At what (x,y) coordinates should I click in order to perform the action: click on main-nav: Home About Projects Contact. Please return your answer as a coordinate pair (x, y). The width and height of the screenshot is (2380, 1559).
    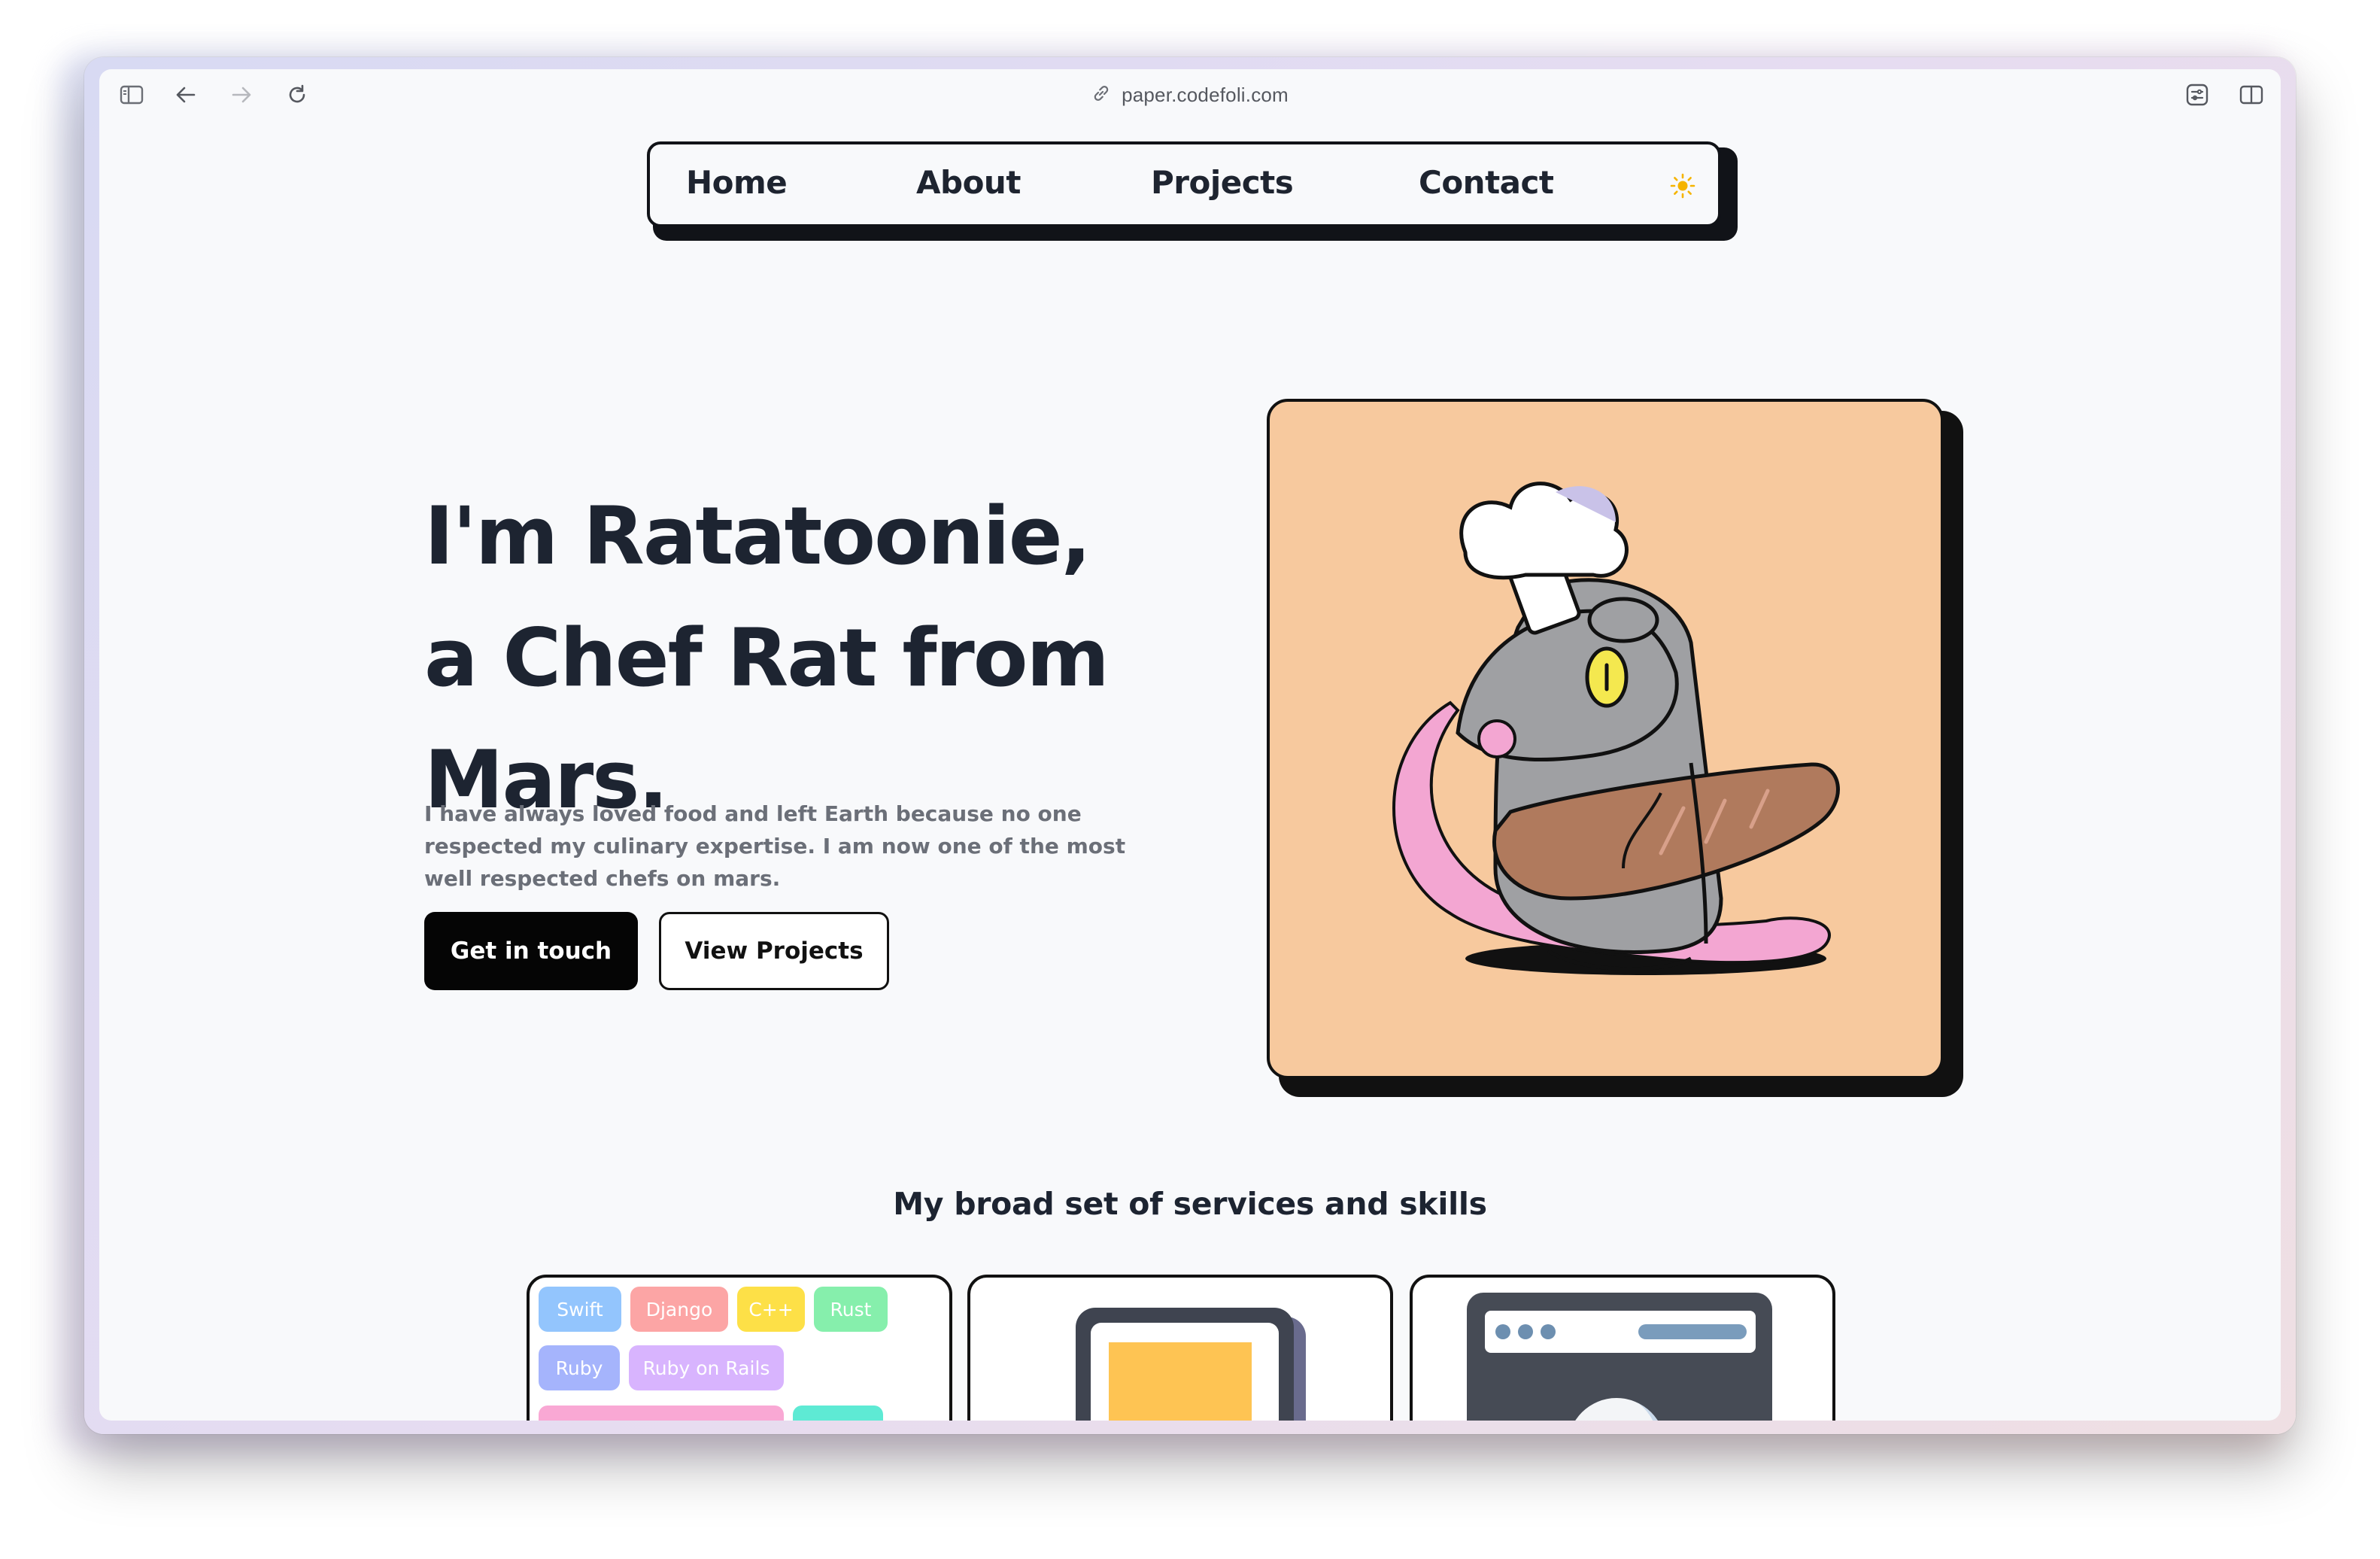
    Looking at the image, I should click on (1184, 184).